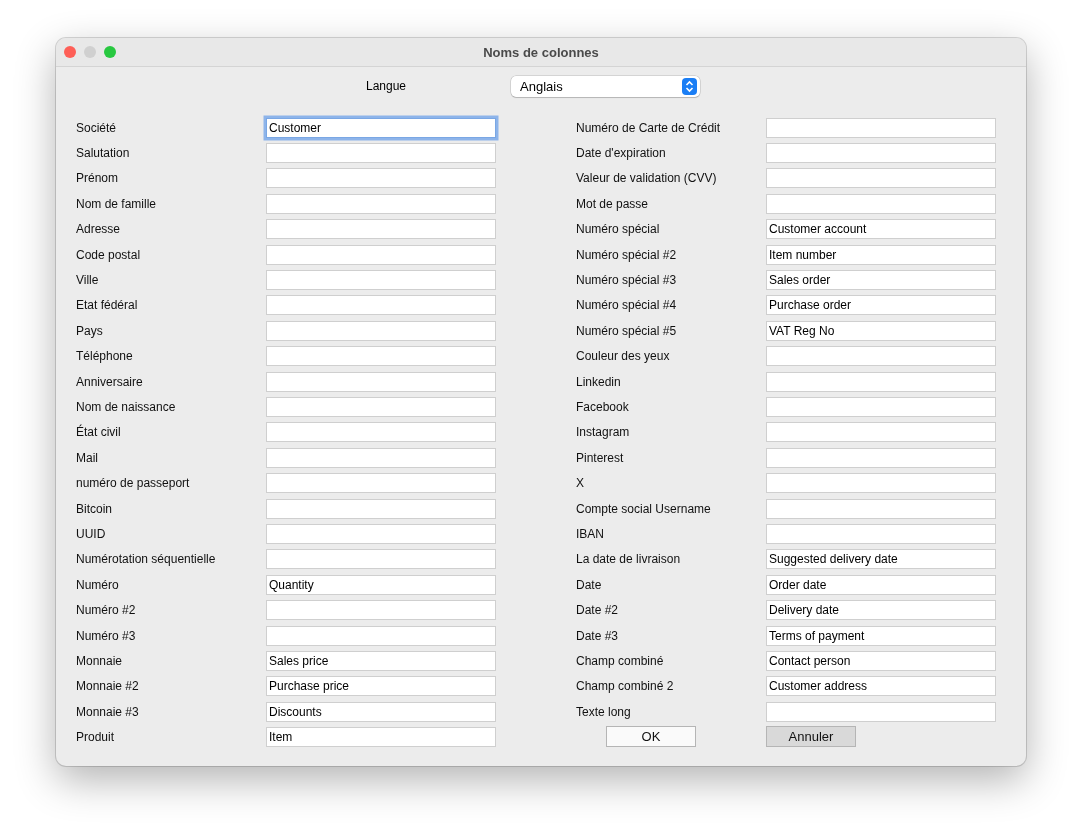 This screenshot has width=1082, height=840. What do you see at coordinates (603, 432) in the screenshot?
I see `field-label: Instagram` at bounding box center [603, 432].